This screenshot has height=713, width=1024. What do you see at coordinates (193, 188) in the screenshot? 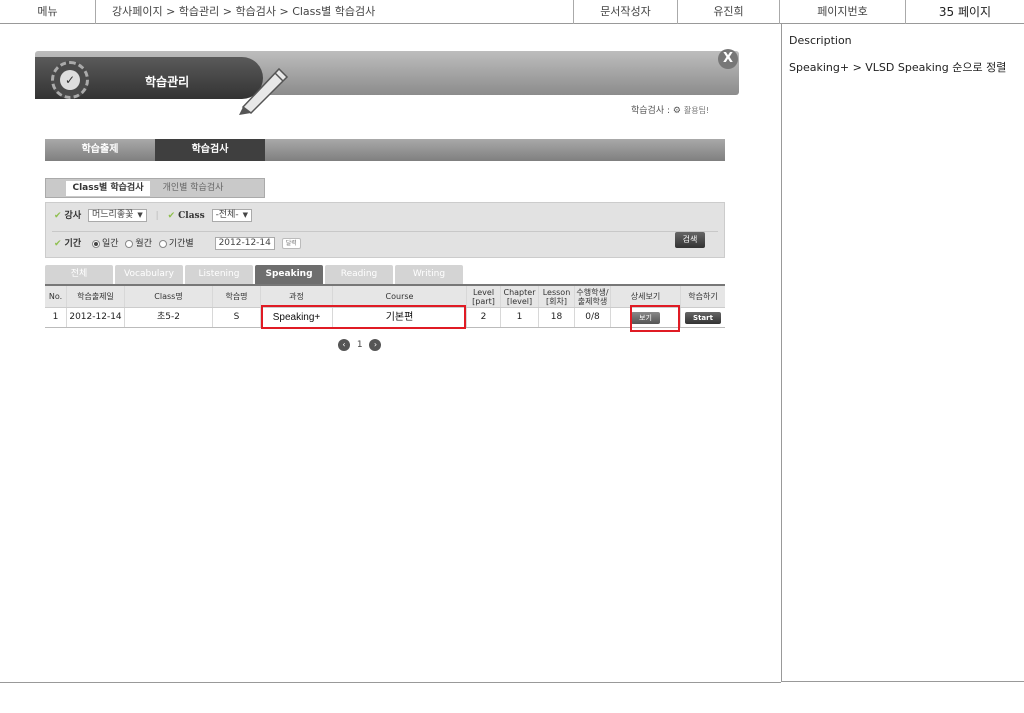
I see `subtab-individual: 개인별 학습검사` at bounding box center [193, 188].